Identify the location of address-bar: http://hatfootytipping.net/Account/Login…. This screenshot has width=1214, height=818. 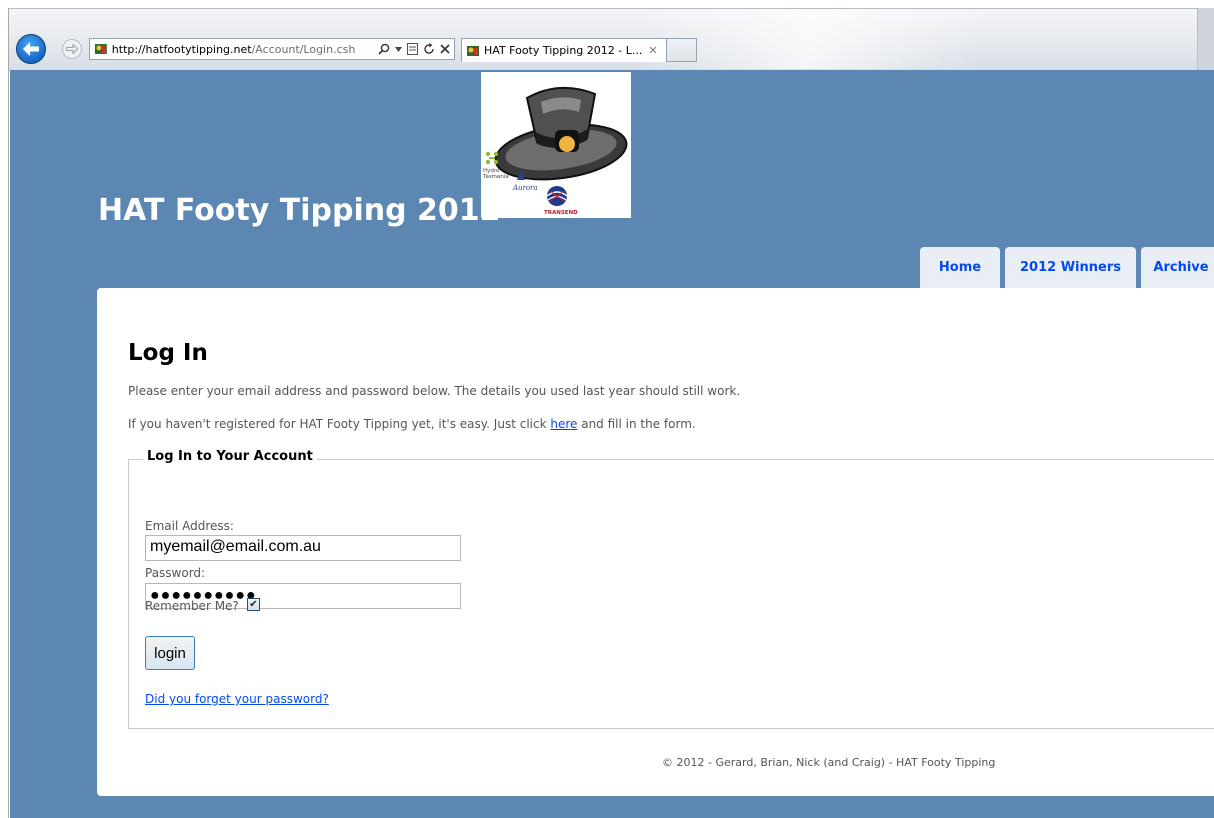
(272, 49).